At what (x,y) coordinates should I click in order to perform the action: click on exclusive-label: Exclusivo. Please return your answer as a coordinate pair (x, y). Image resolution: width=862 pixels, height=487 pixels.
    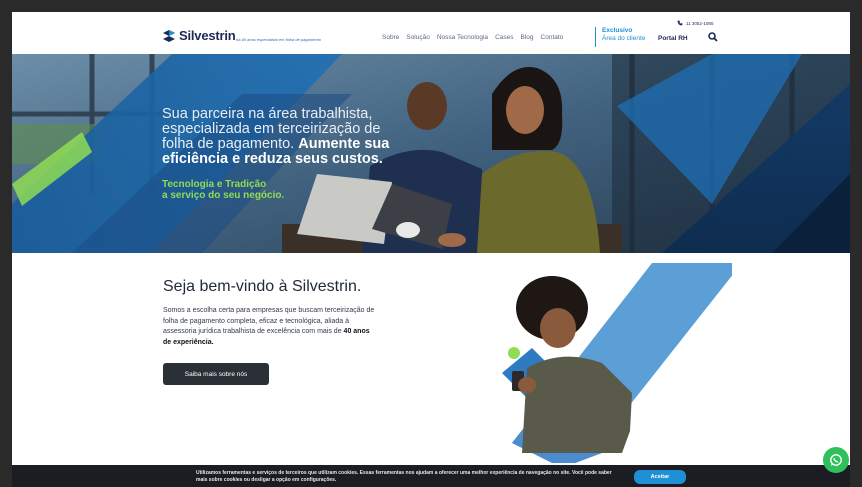
    Looking at the image, I should click on (617, 30).